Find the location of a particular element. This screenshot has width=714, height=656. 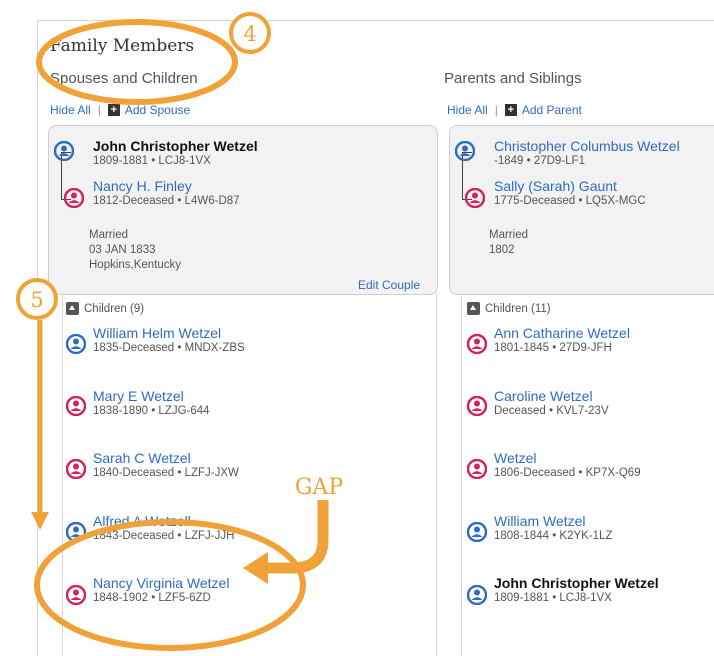

highlight-ellipse-title is located at coordinates (137, 62).